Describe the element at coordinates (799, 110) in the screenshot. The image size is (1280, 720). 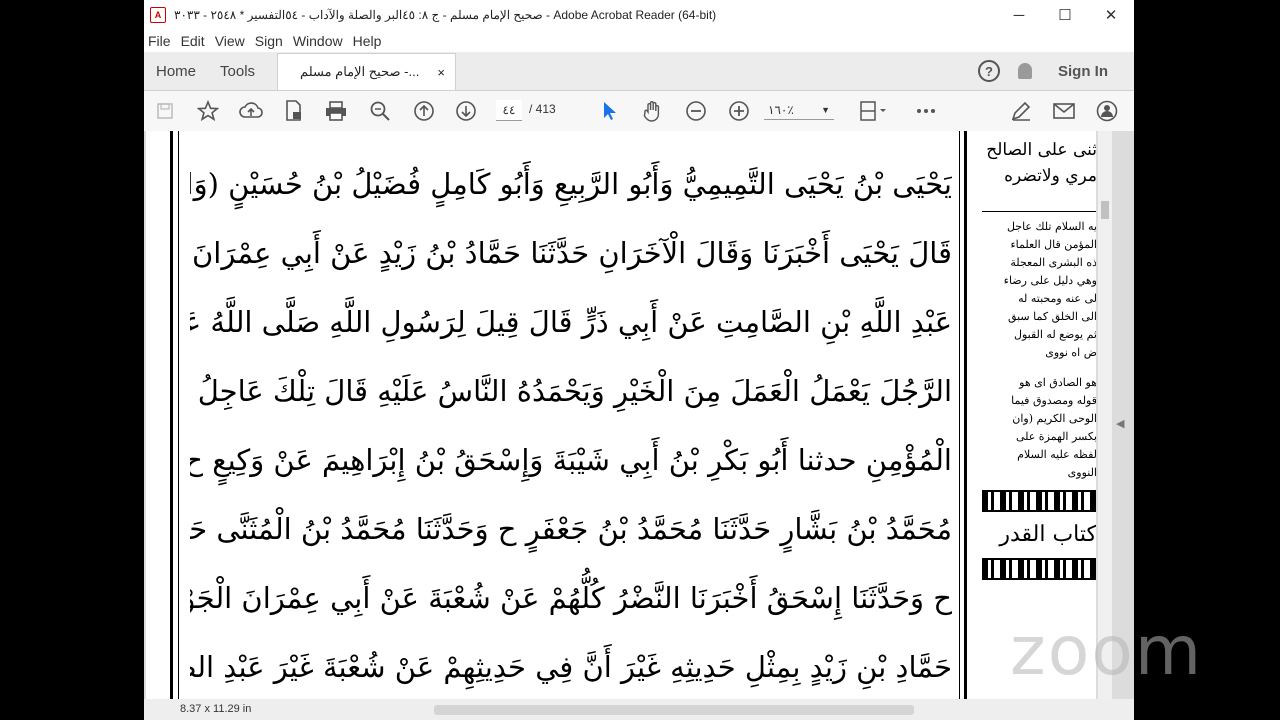
I see `zoom-level-select: ١٦٠٪ ▼` at that location.